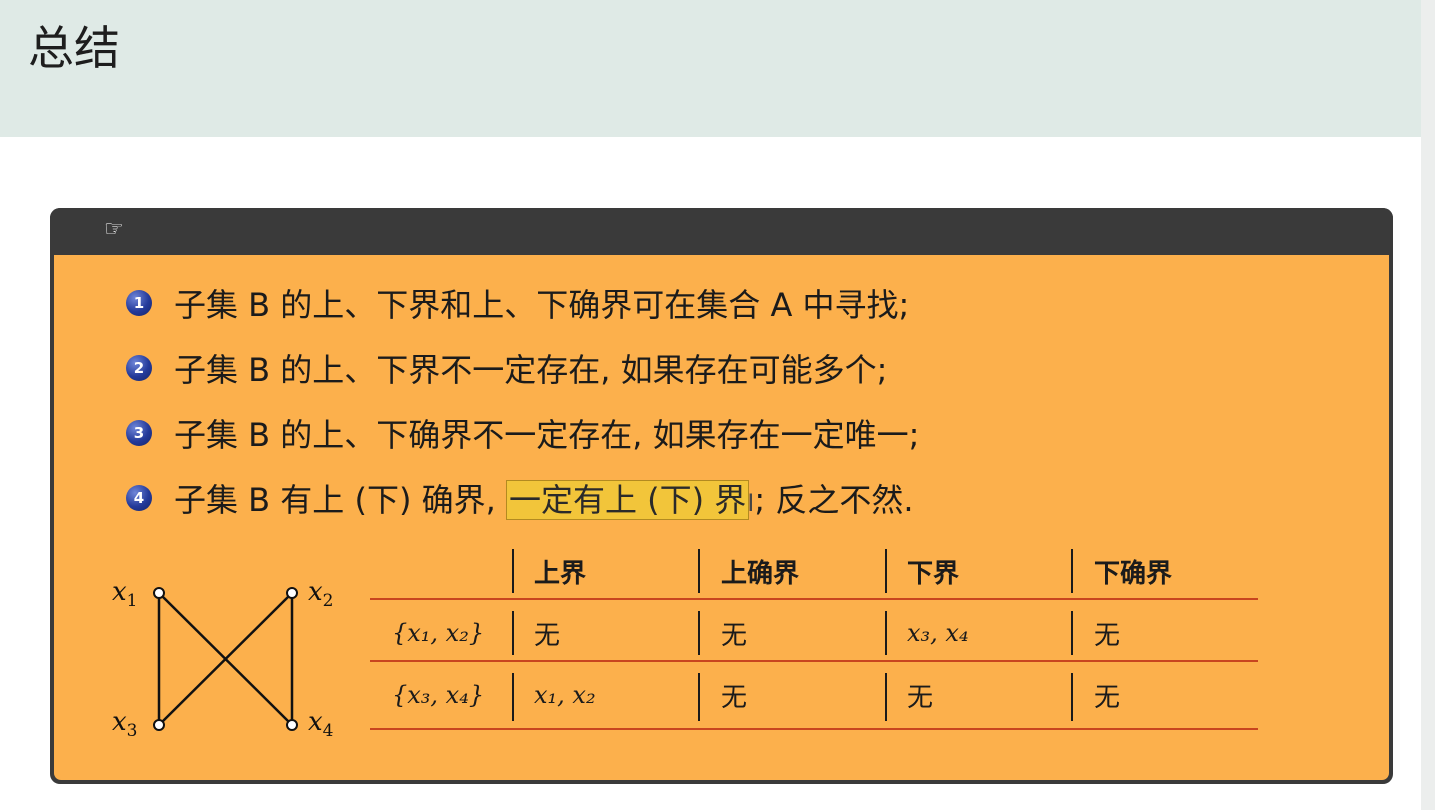 The image size is (1435, 810). What do you see at coordinates (933, 573) in the screenshot?
I see `header-lower-bound: 下界` at bounding box center [933, 573].